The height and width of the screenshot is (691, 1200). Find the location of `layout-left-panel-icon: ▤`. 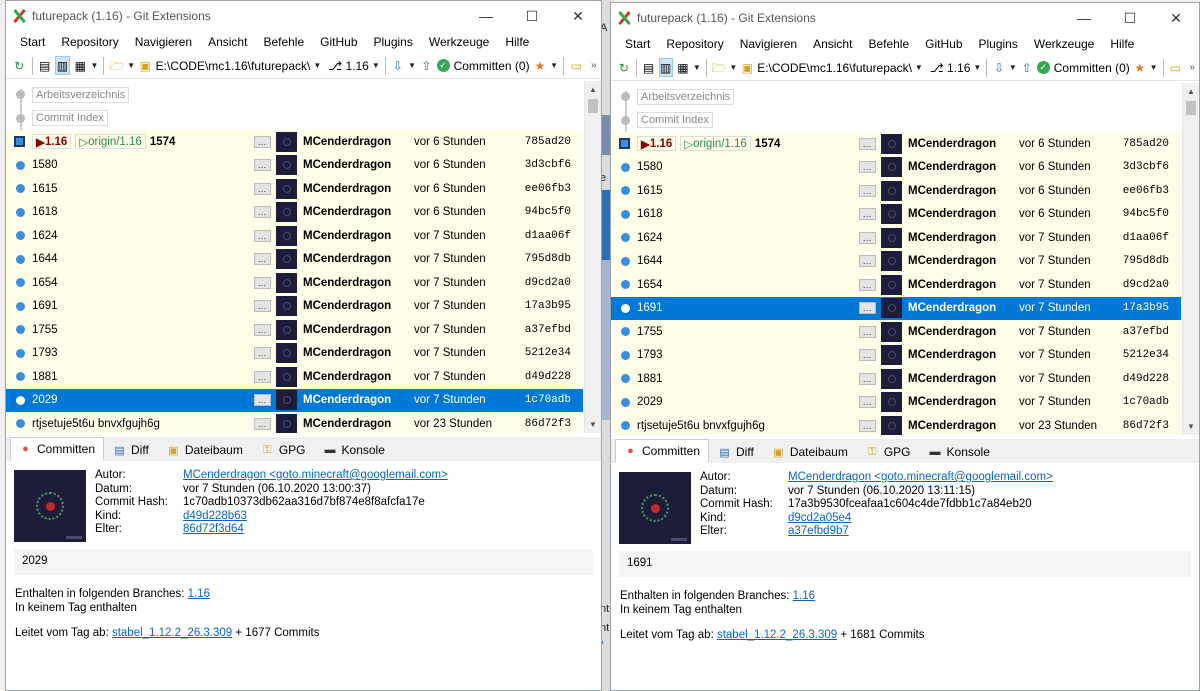

layout-left-panel-icon: ▤ is located at coordinates (649, 67).